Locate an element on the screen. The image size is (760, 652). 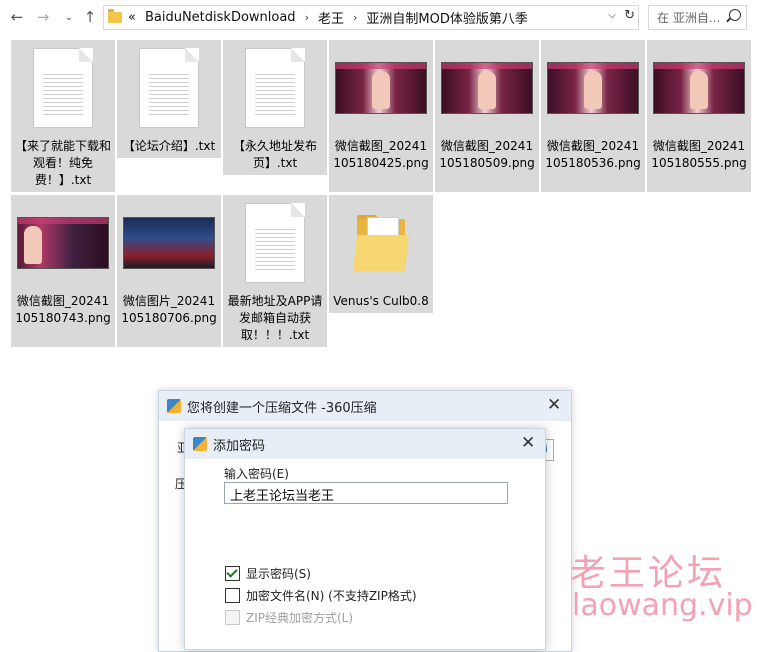
file-item: 最新地址及APP请发邮箱自动获取！！！.txt is located at coordinates (275, 271).